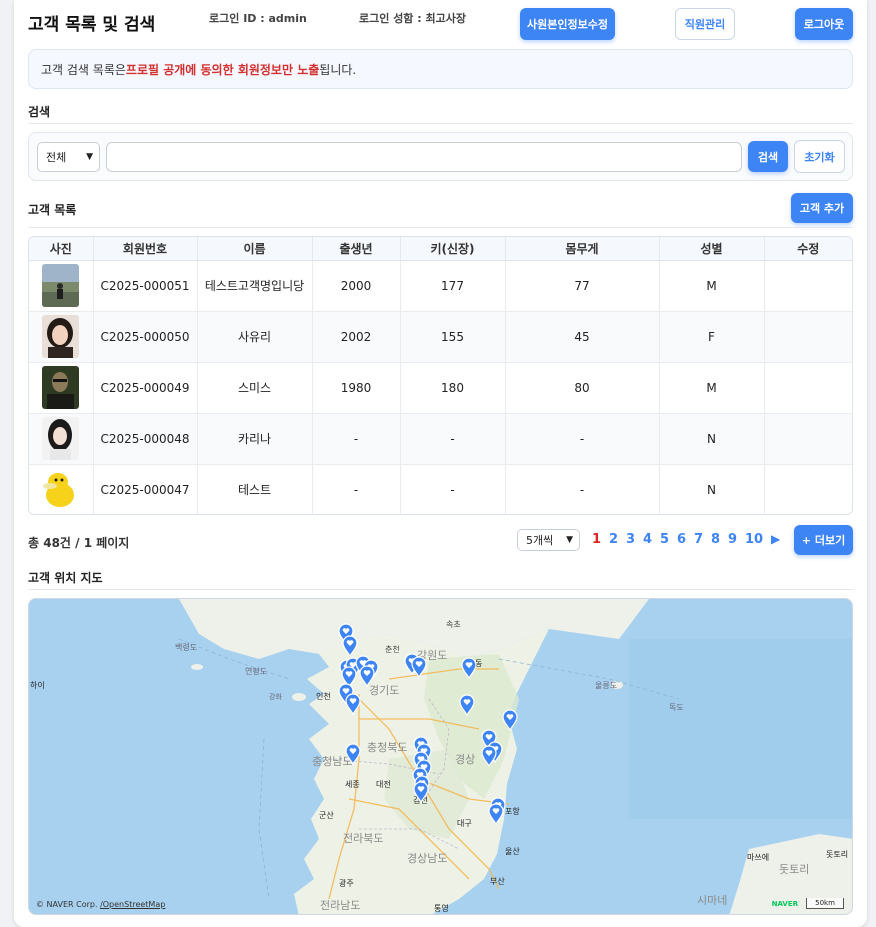  What do you see at coordinates (145, 388) in the screenshot?
I see `member-id-cell: C2025-000049` at bounding box center [145, 388].